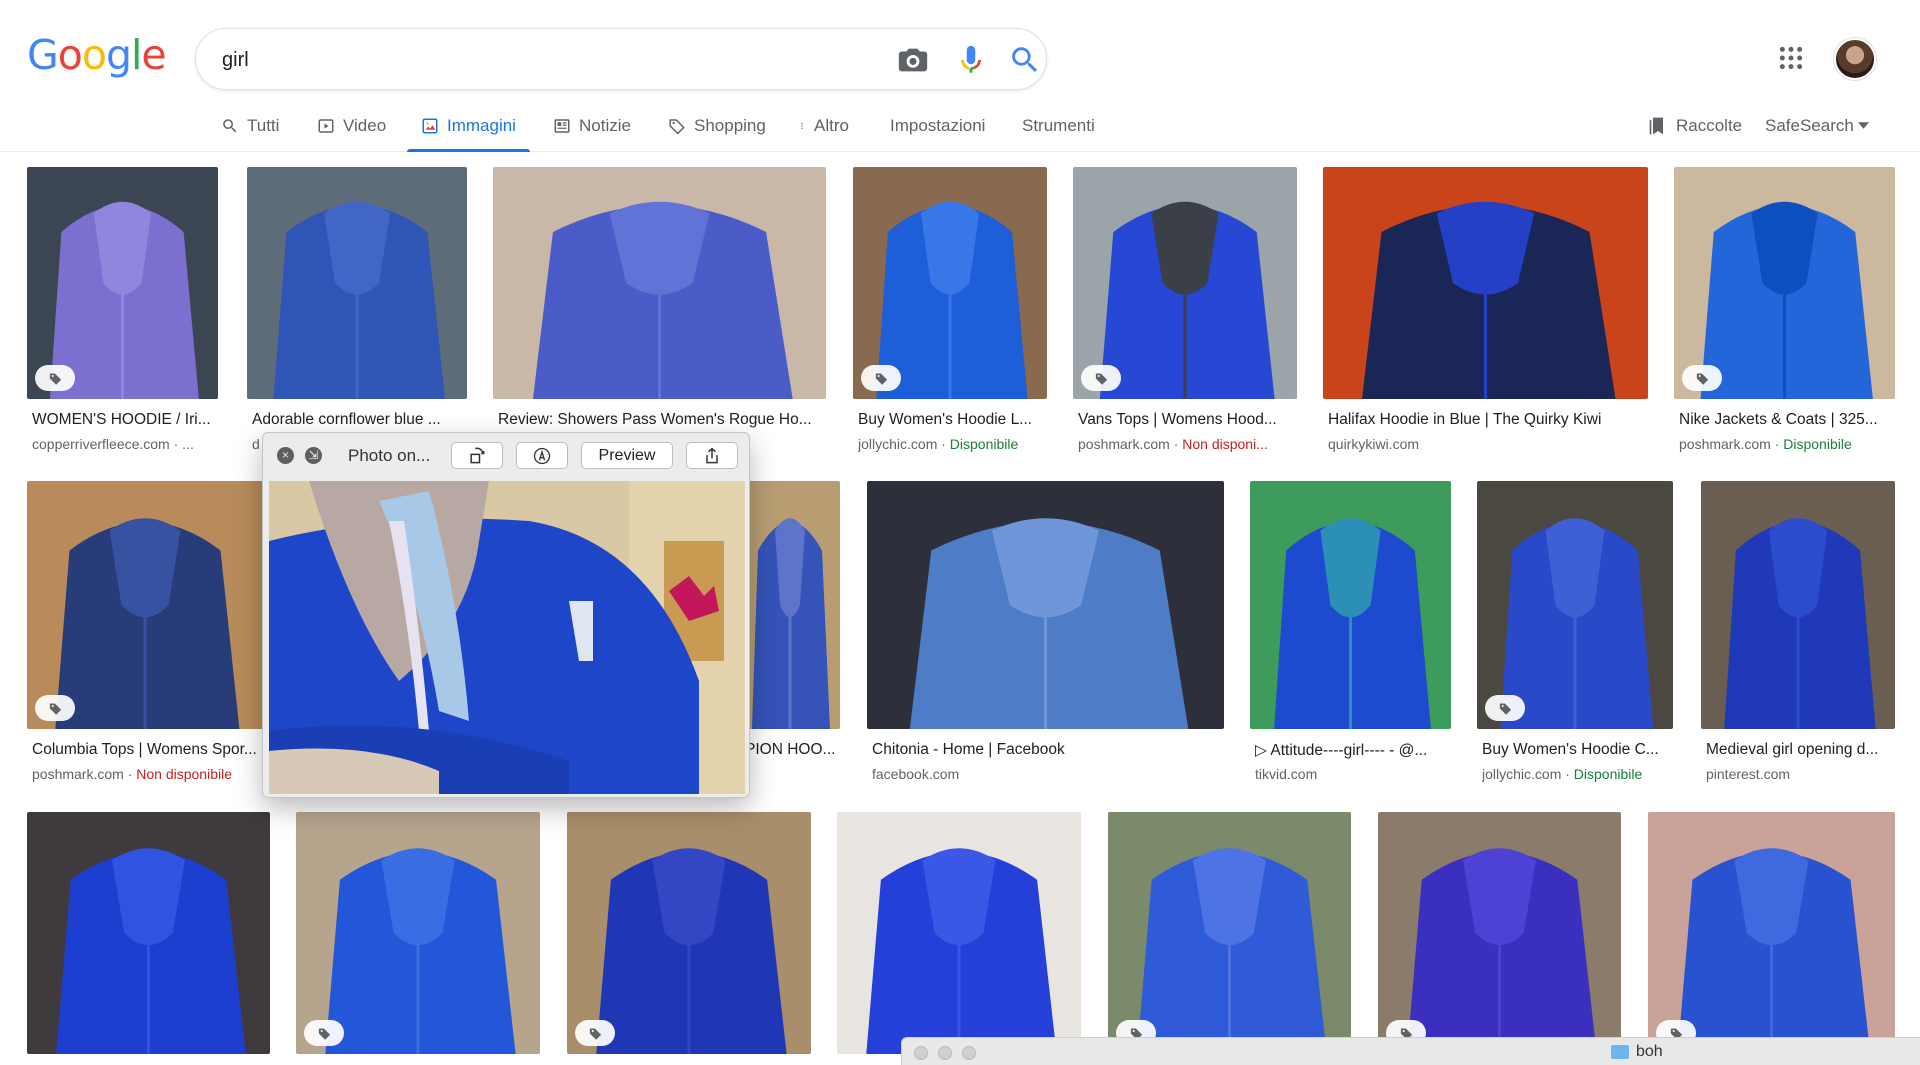 The width and height of the screenshot is (1920, 1065). Describe the element at coordinates (1855, 59) in the screenshot. I see `avatar` at that location.